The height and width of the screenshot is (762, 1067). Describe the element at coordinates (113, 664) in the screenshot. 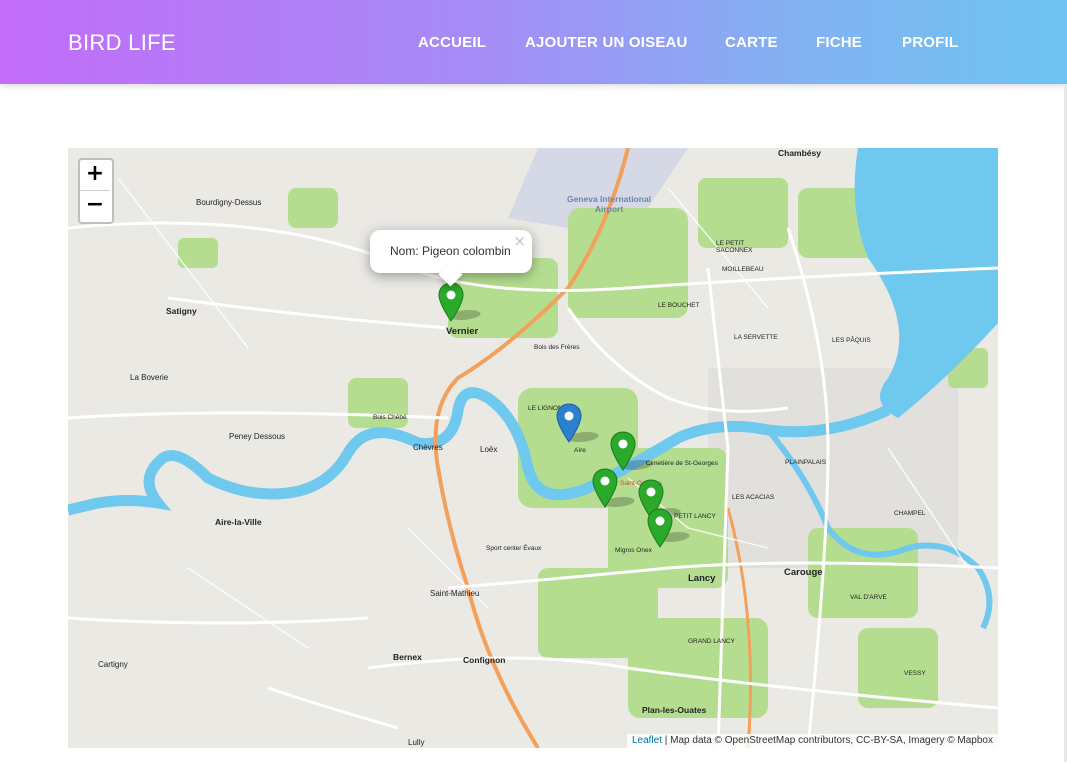

I see `place-label: Cartigny` at that location.